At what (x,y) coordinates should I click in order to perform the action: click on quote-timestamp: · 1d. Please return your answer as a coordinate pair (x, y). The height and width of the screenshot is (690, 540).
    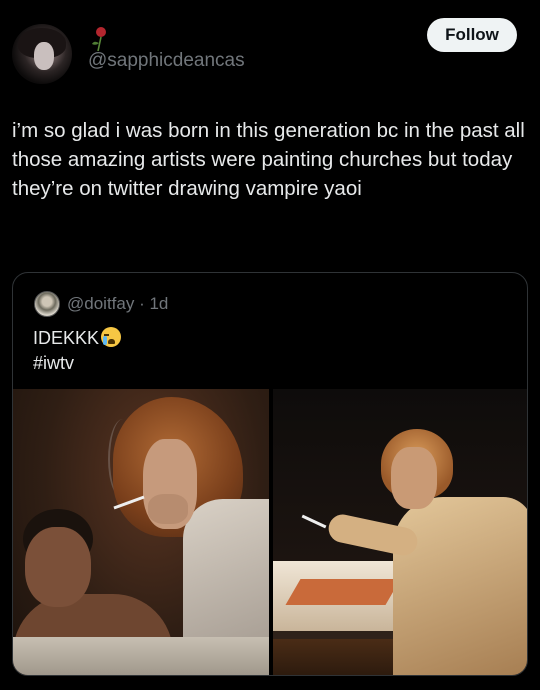
    Looking at the image, I should click on (154, 303).